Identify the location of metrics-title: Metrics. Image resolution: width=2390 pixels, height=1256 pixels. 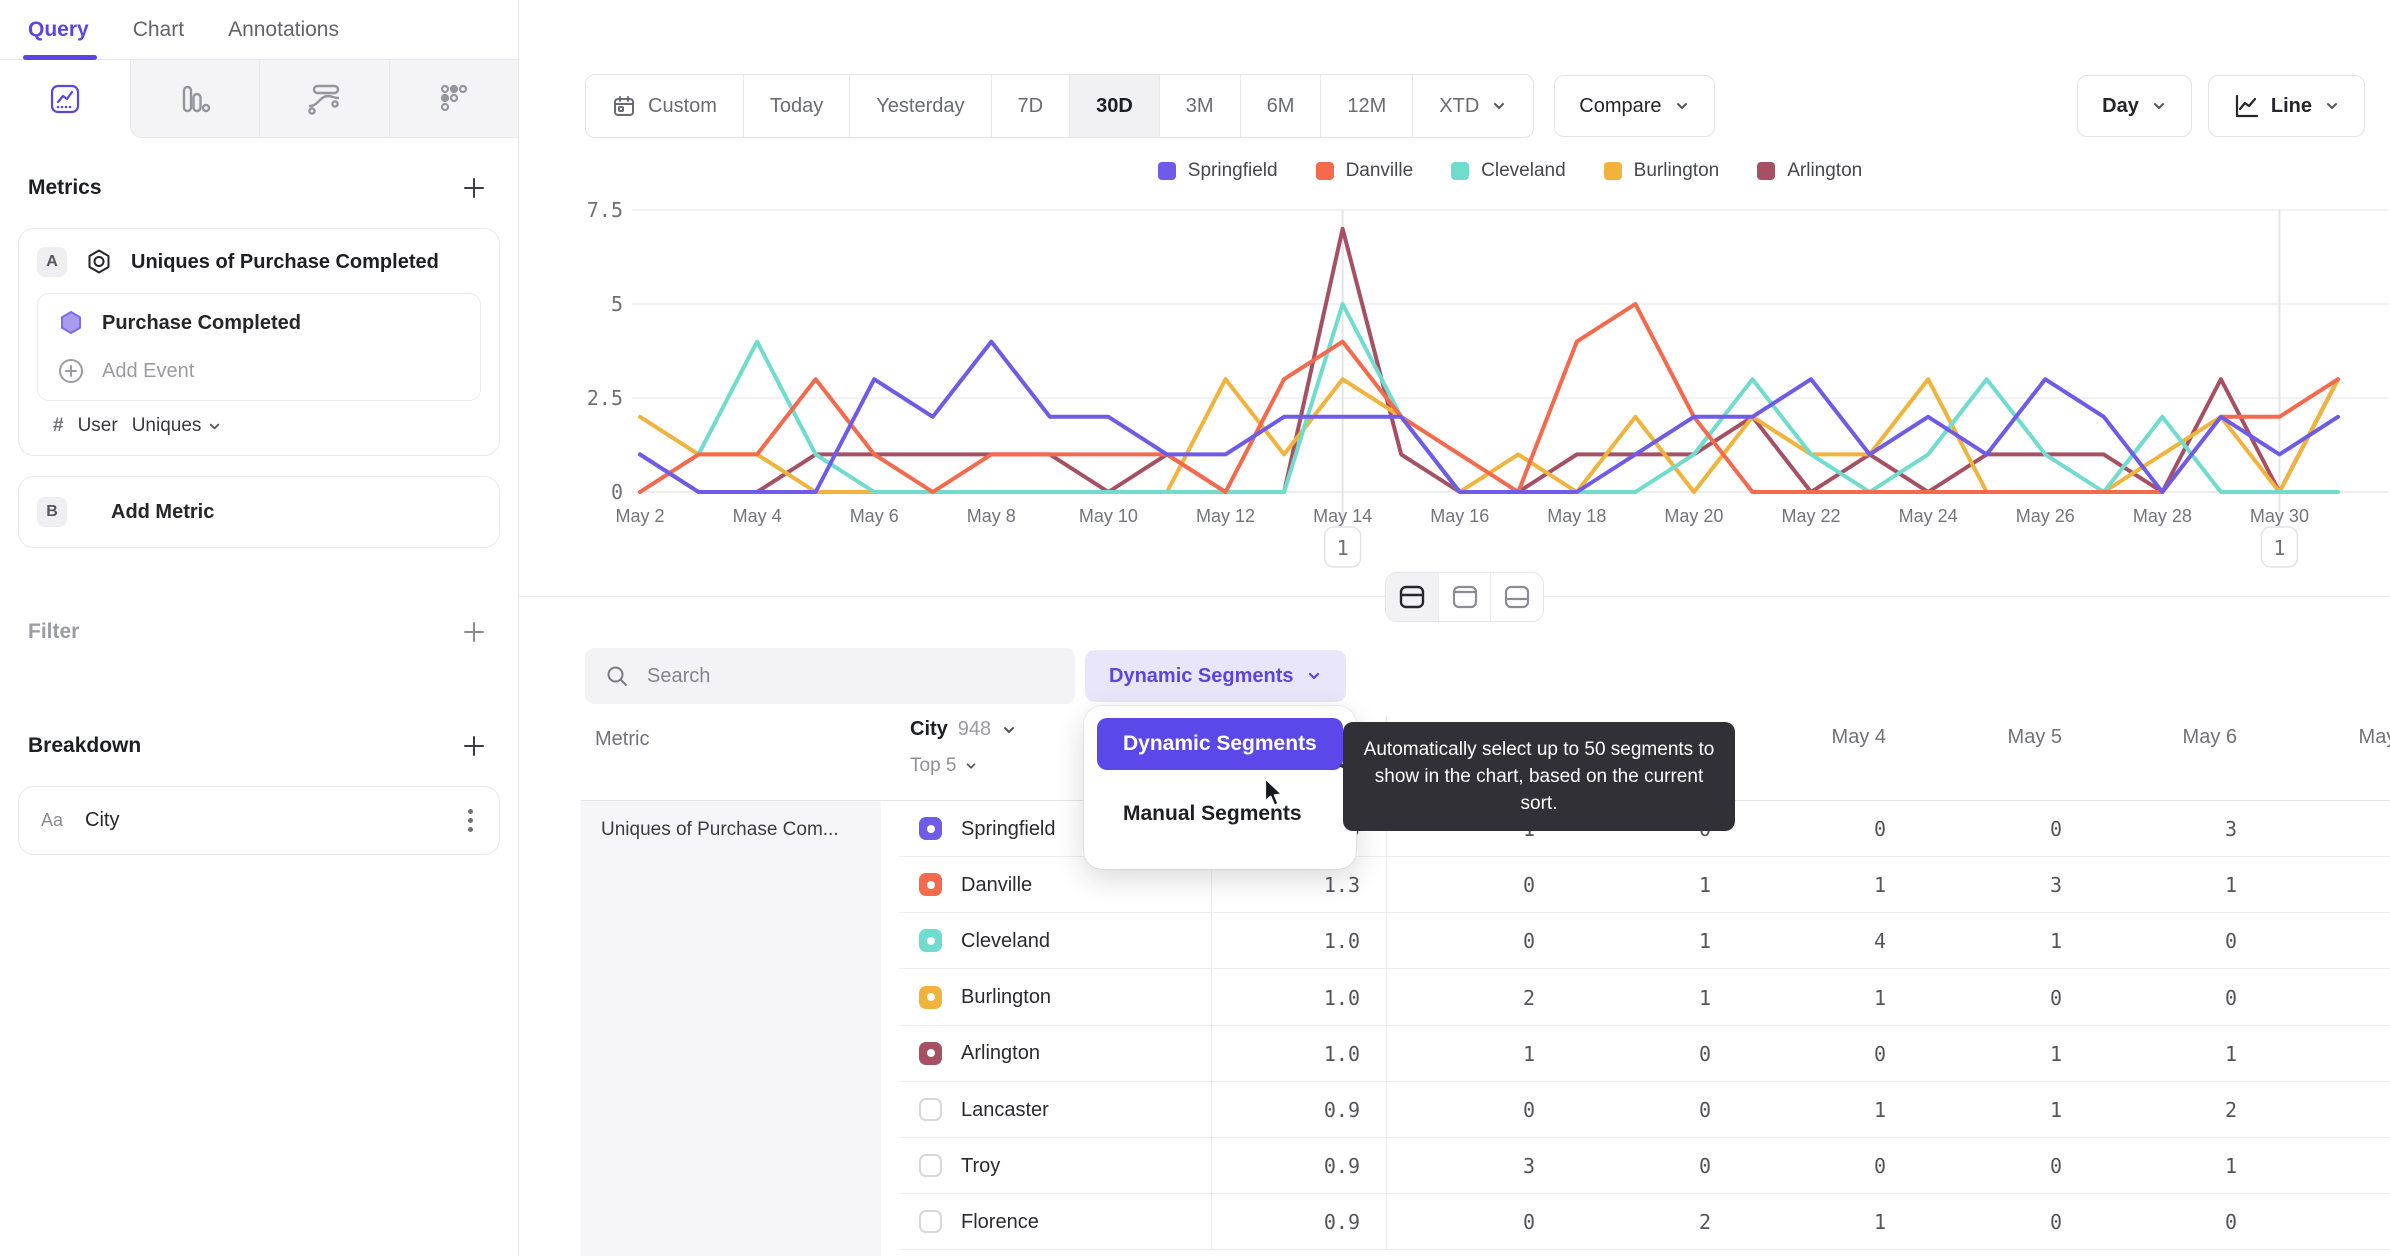
(65, 187).